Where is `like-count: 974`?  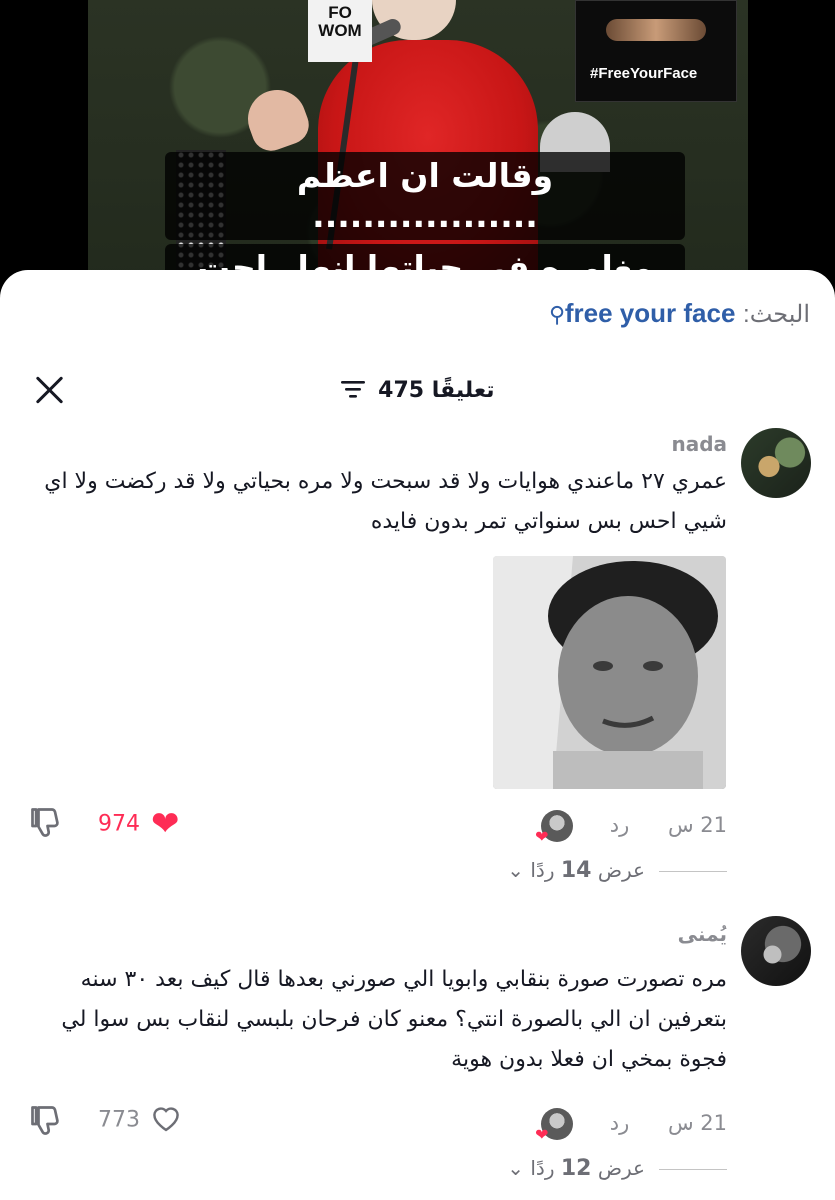
like-count: 974 is located at coordinates (119, 824).